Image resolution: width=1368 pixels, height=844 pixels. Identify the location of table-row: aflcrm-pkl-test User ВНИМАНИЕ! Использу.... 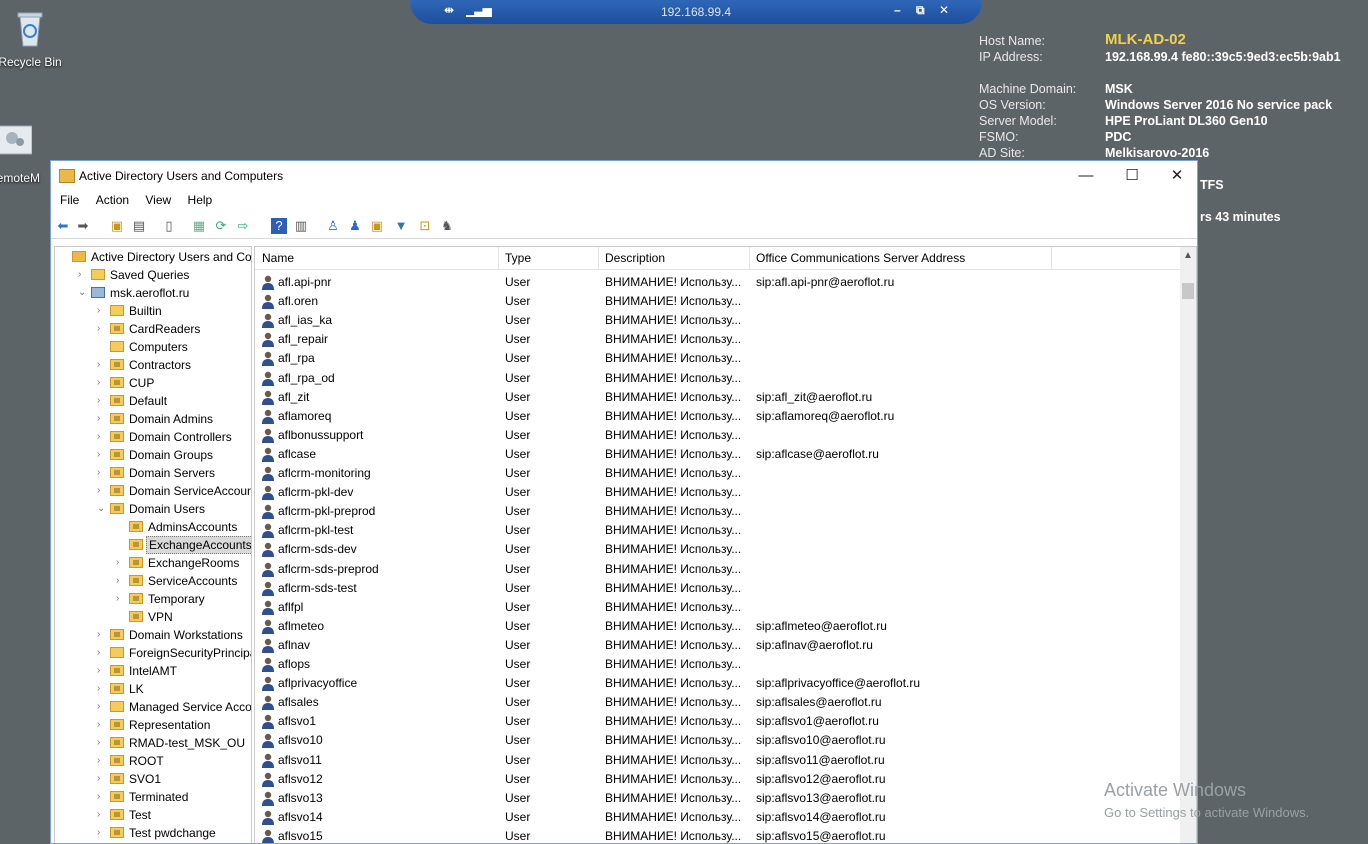
(717, 530).